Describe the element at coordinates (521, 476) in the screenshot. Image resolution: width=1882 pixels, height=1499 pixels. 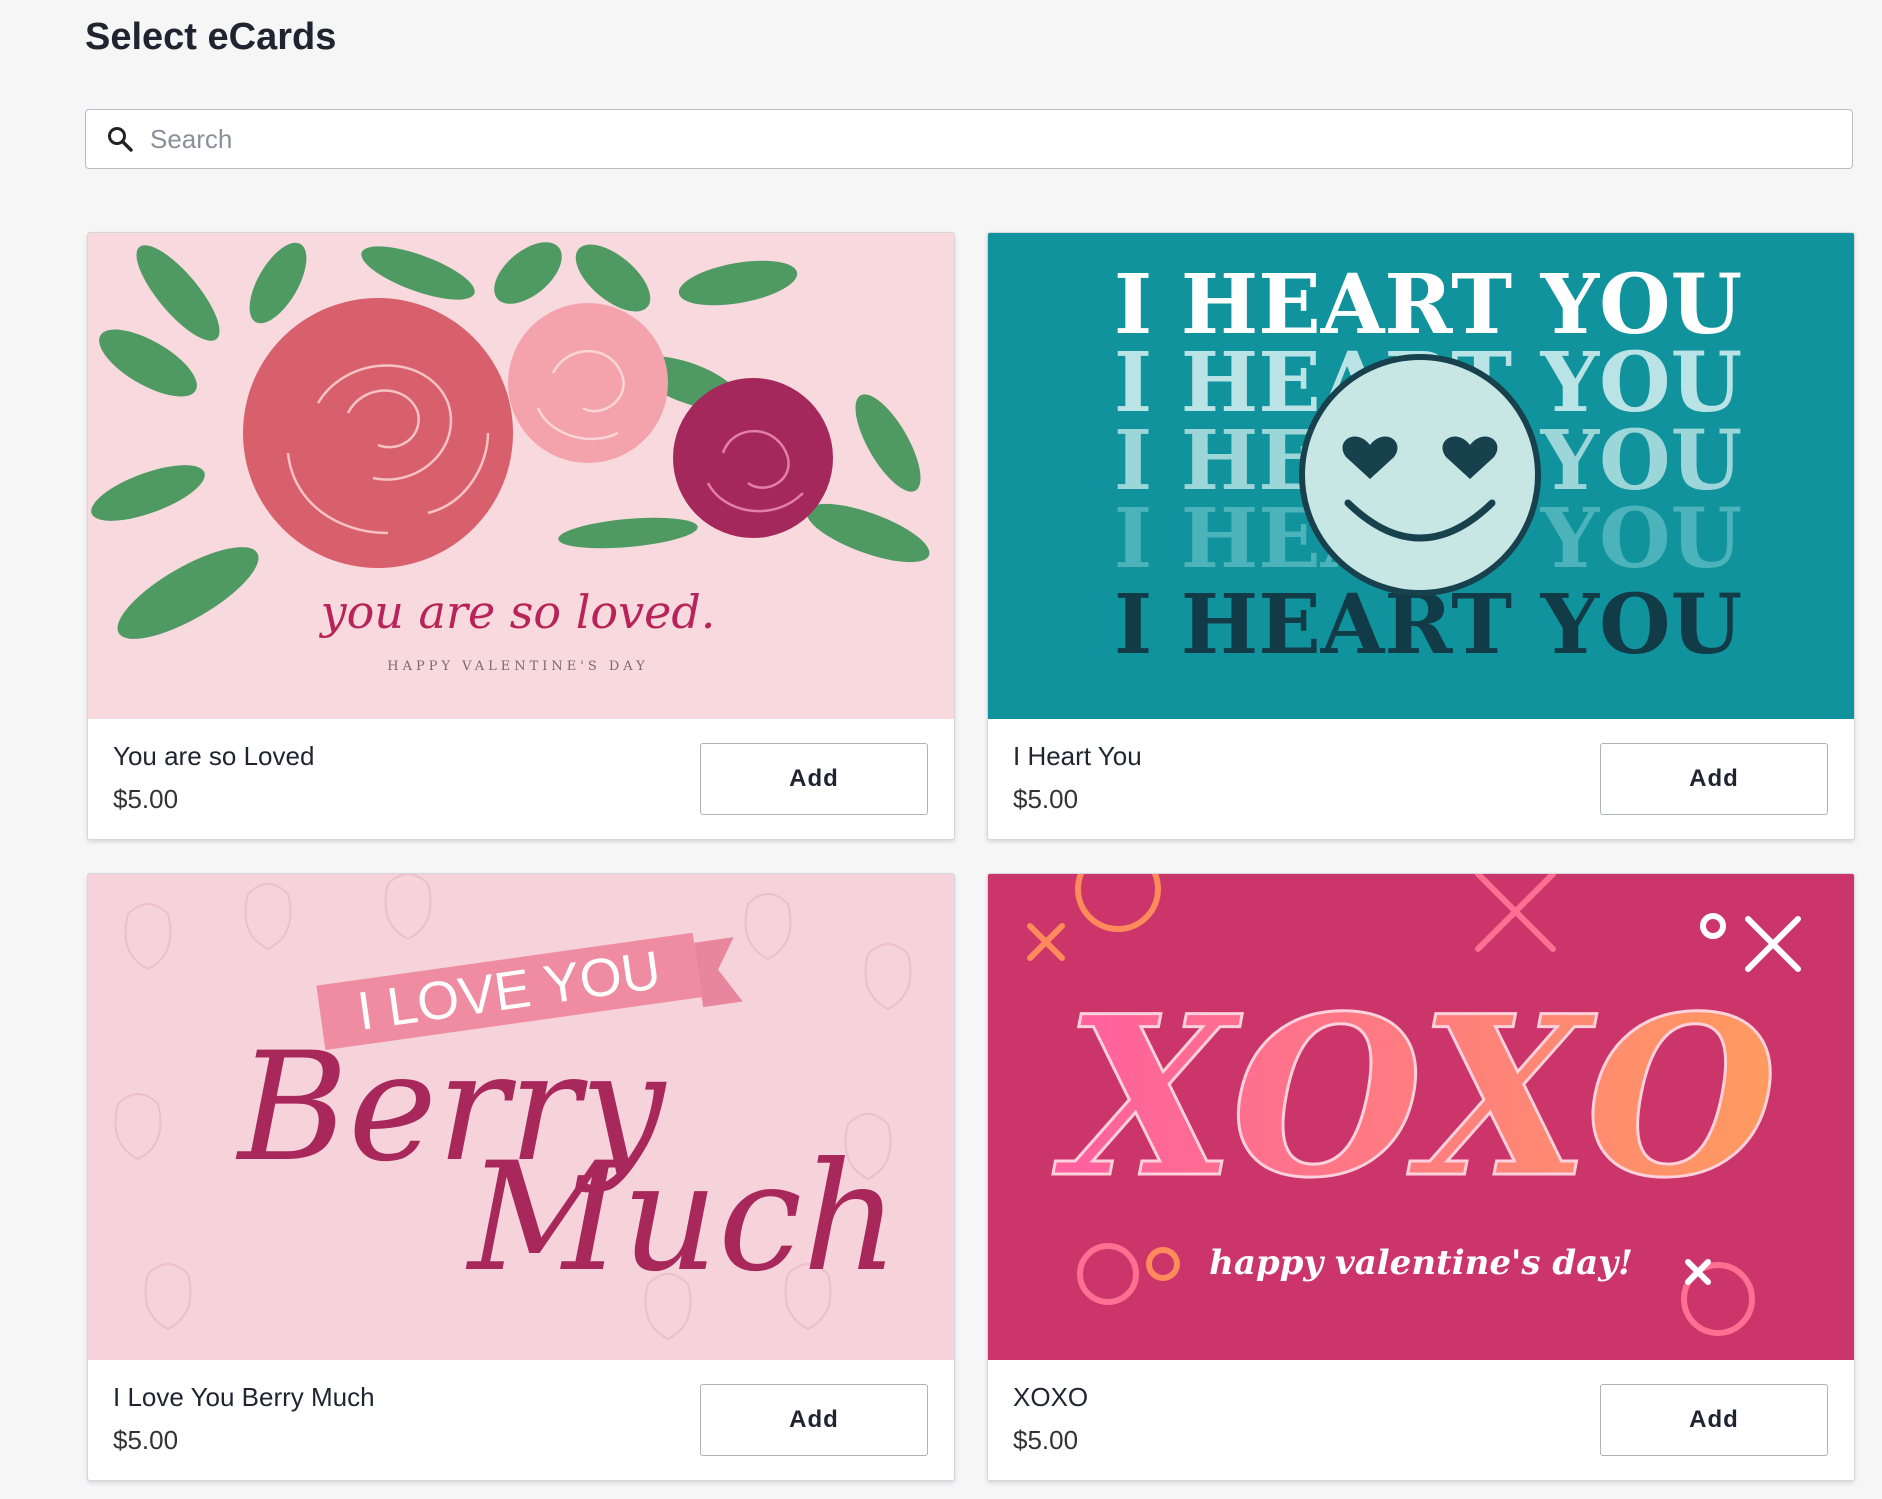
I see `ecard-image-you-are-so-loved: you are so loved. HAPPY VALENTINE'S DAY` at that location.